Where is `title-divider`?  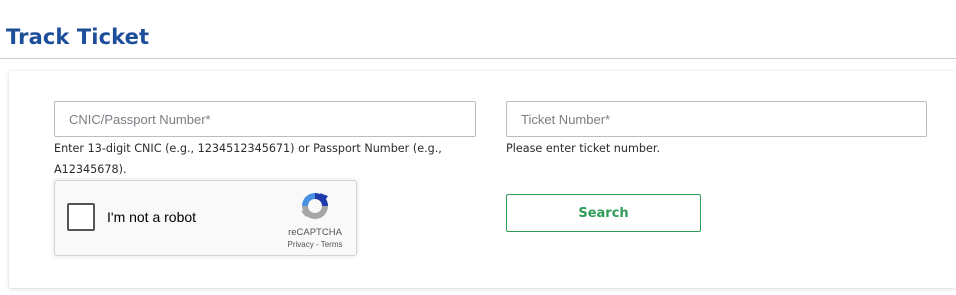 title-divider is located at coordinates (478, 58).